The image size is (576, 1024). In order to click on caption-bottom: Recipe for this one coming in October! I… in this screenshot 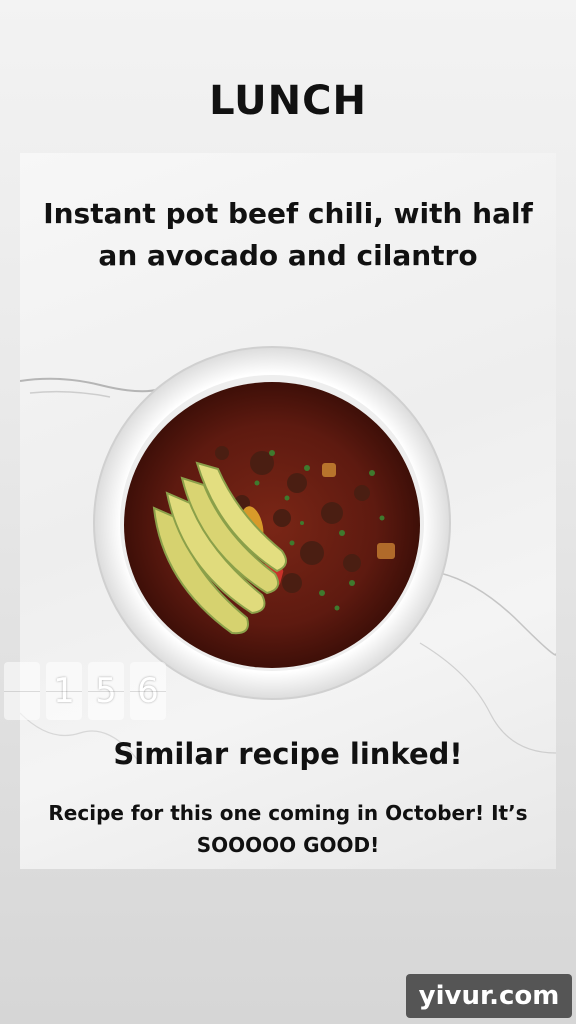, I will do `click(288, 829)`.